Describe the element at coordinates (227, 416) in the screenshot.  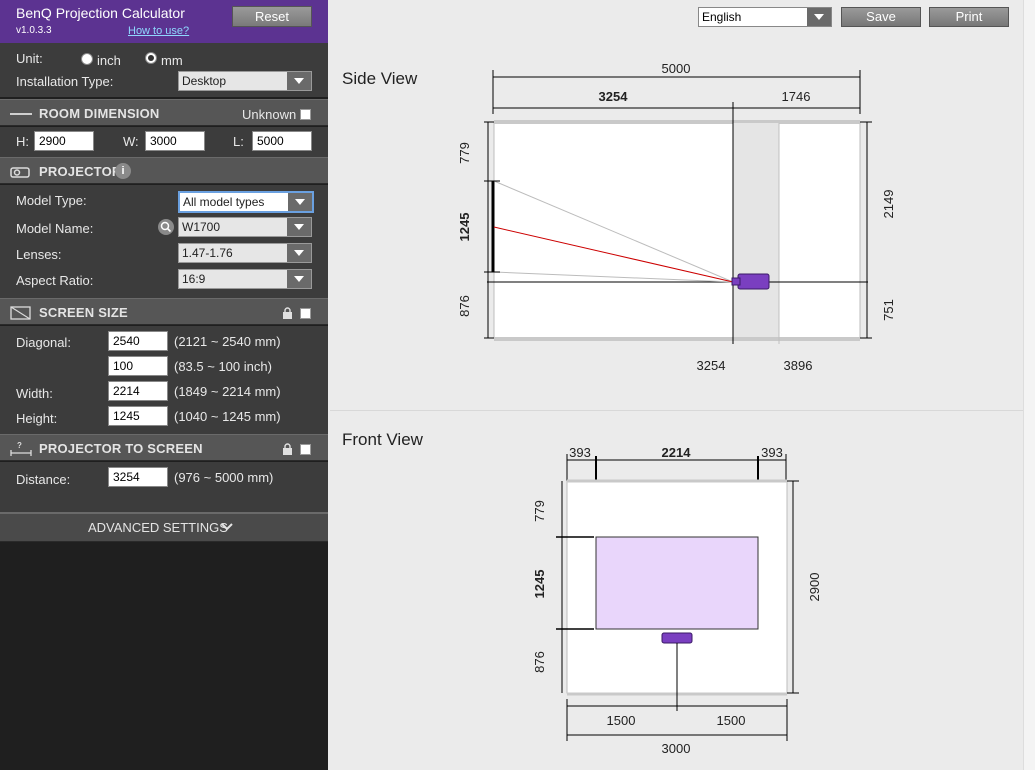
I see `screen-height-range: (1040 ~ 1245 mm)` at that location.